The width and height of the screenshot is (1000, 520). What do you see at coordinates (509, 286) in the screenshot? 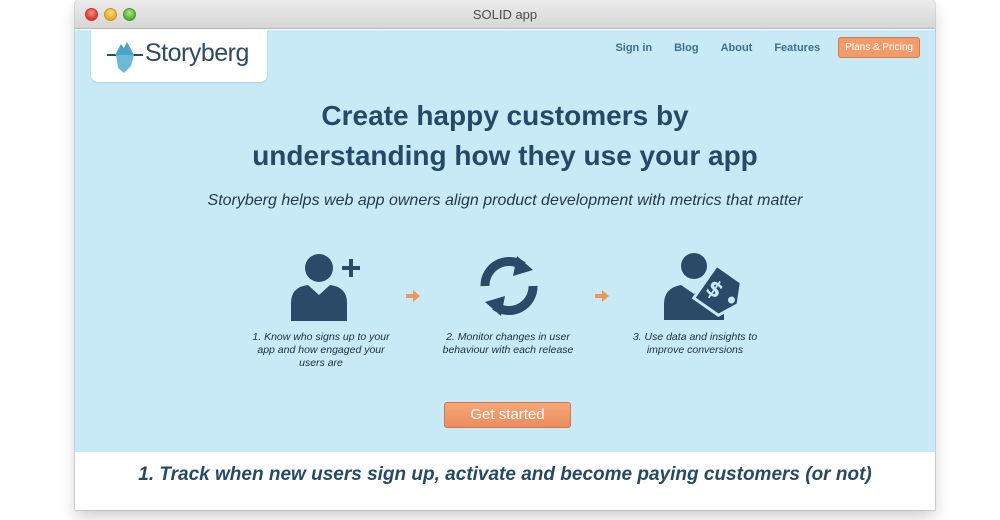
I see `refresh-cycle-icon` at bounding box center [509, 286].